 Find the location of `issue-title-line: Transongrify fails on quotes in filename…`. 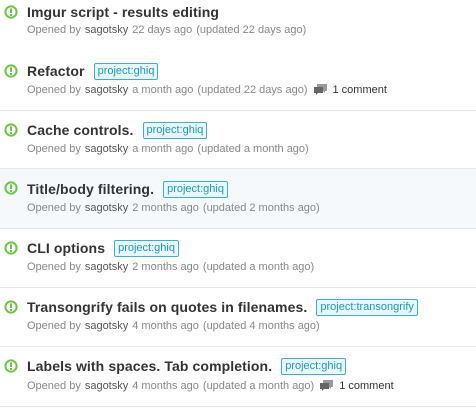

issue-title-line: Transongrify fails on quotes in filename… is located at coordinates (222, 307).